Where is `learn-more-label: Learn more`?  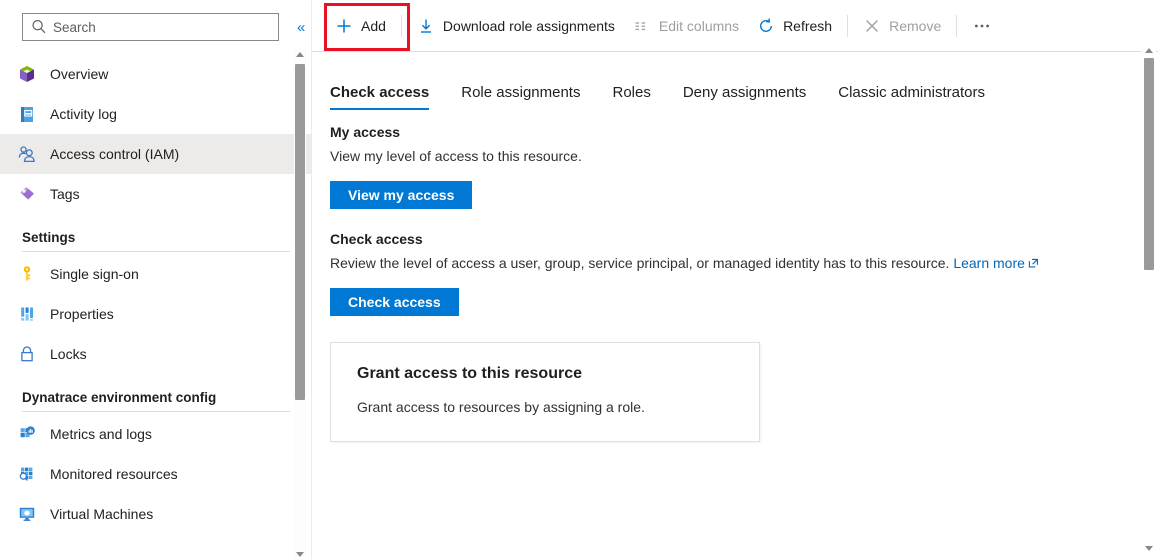 learn-more-label: Learn more is located at coordinates (989, 263).